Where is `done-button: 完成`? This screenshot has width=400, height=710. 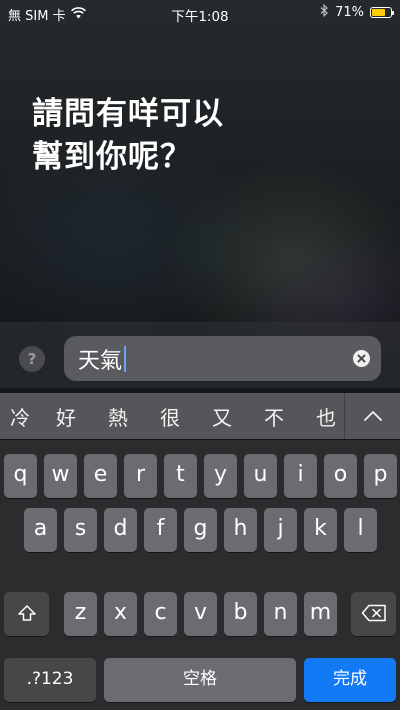 done-button: 完成 is located at coordinates (350, 680).